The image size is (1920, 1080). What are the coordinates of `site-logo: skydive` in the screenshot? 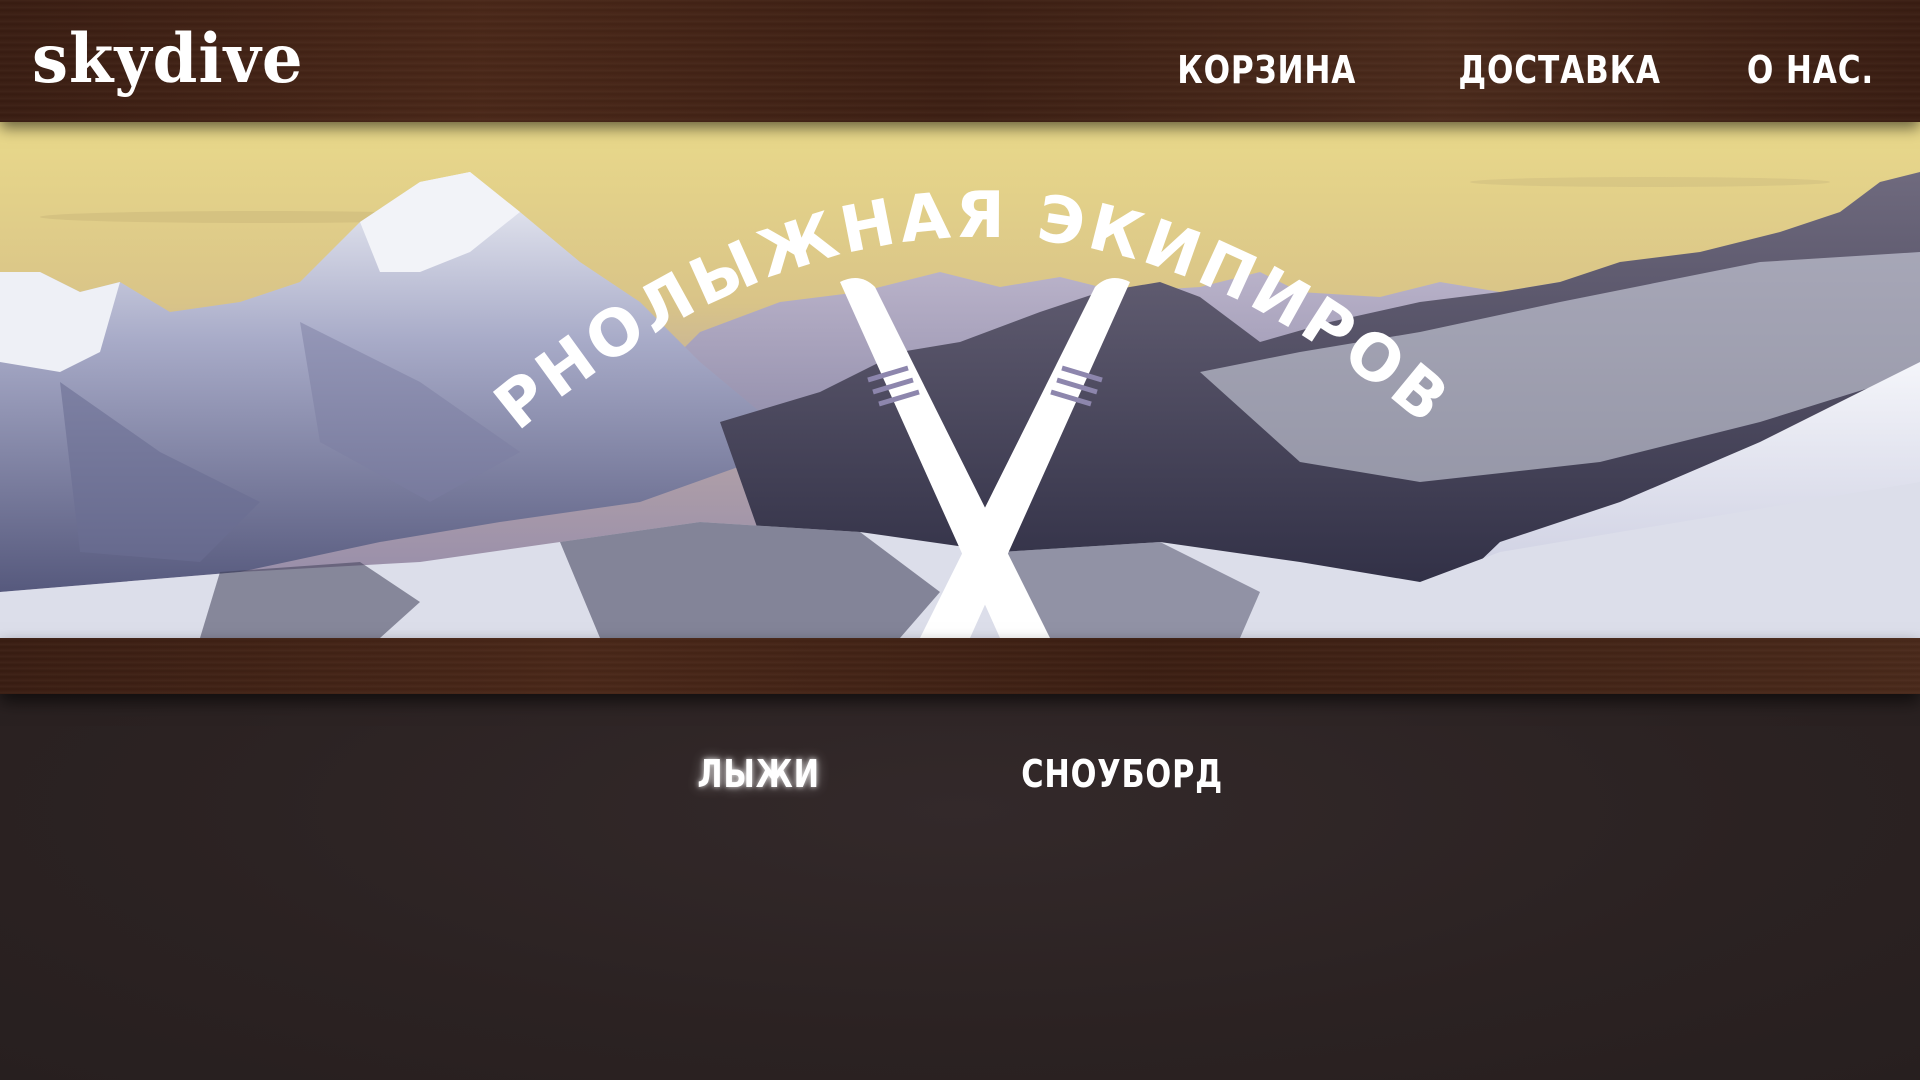 It's located at (168, 59).